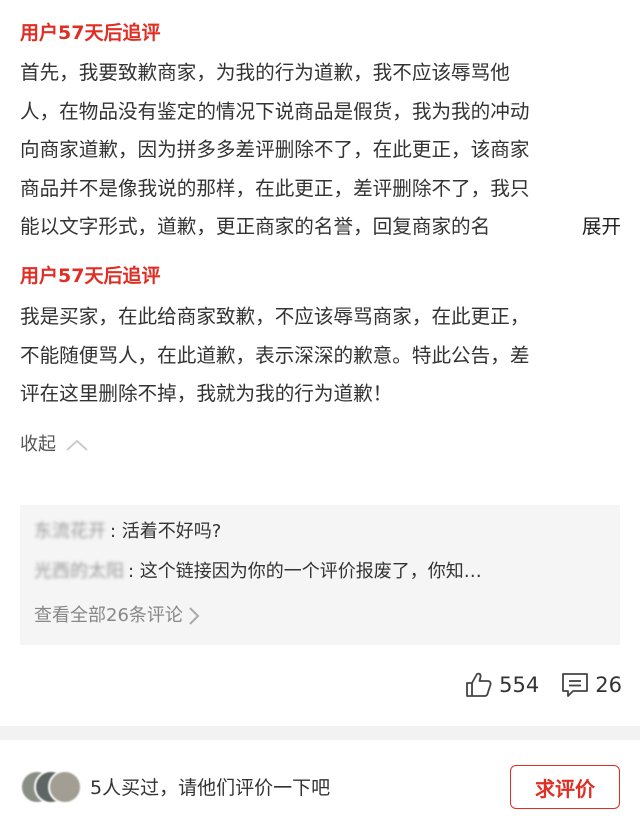 The image size is (640, 839). Describe the element at coordinates (70, 531) in the screenshot. I see `commenter-name: 东流花开` at that location.